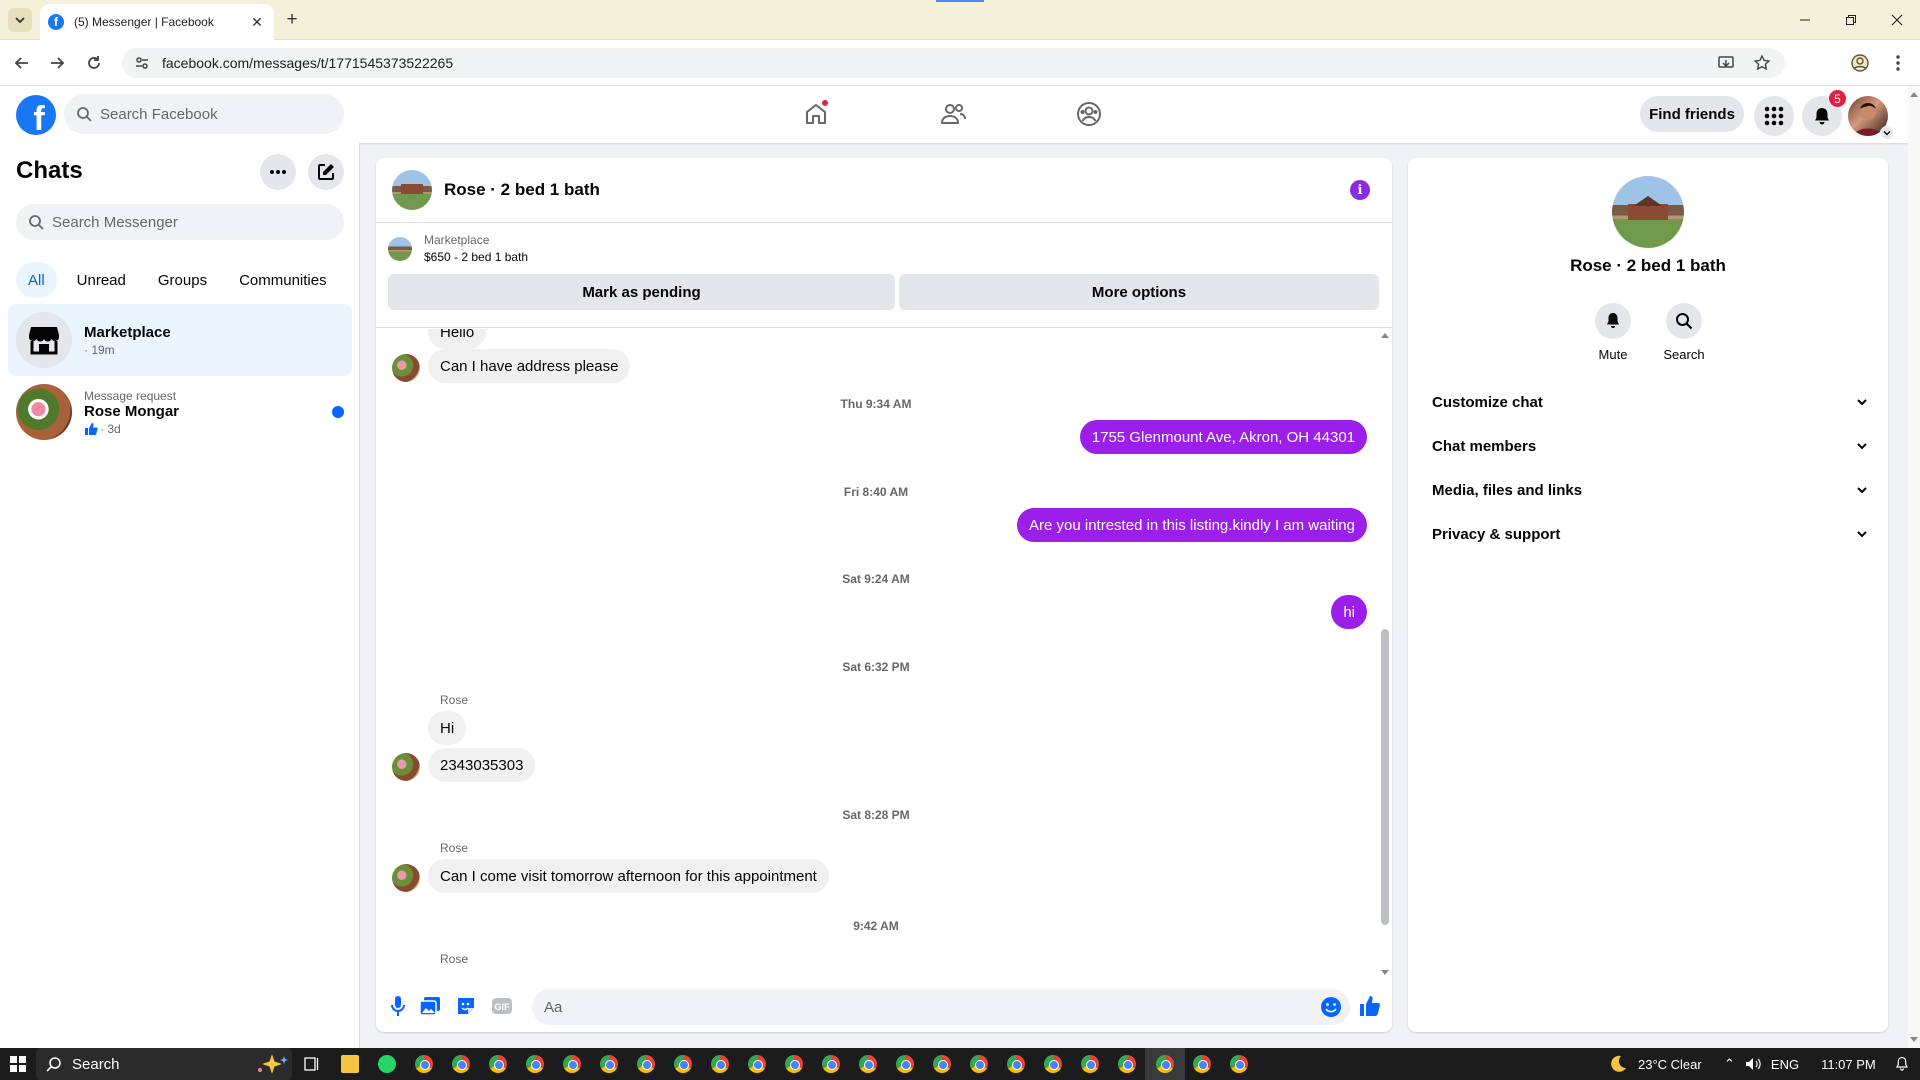 This screenshot has width=1920, height=1080. What do you see at coordinates (278, 172) in the screenshot?
I see `chats-options-button` at bounding box center [278, 172].